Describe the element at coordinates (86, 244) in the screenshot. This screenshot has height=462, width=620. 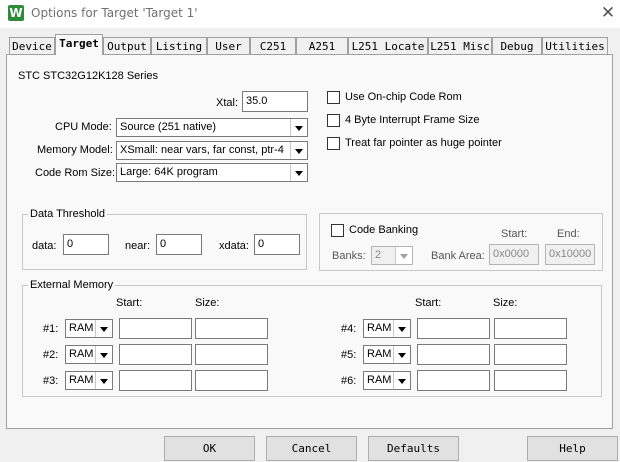
I see `data-input: 0` at that location.